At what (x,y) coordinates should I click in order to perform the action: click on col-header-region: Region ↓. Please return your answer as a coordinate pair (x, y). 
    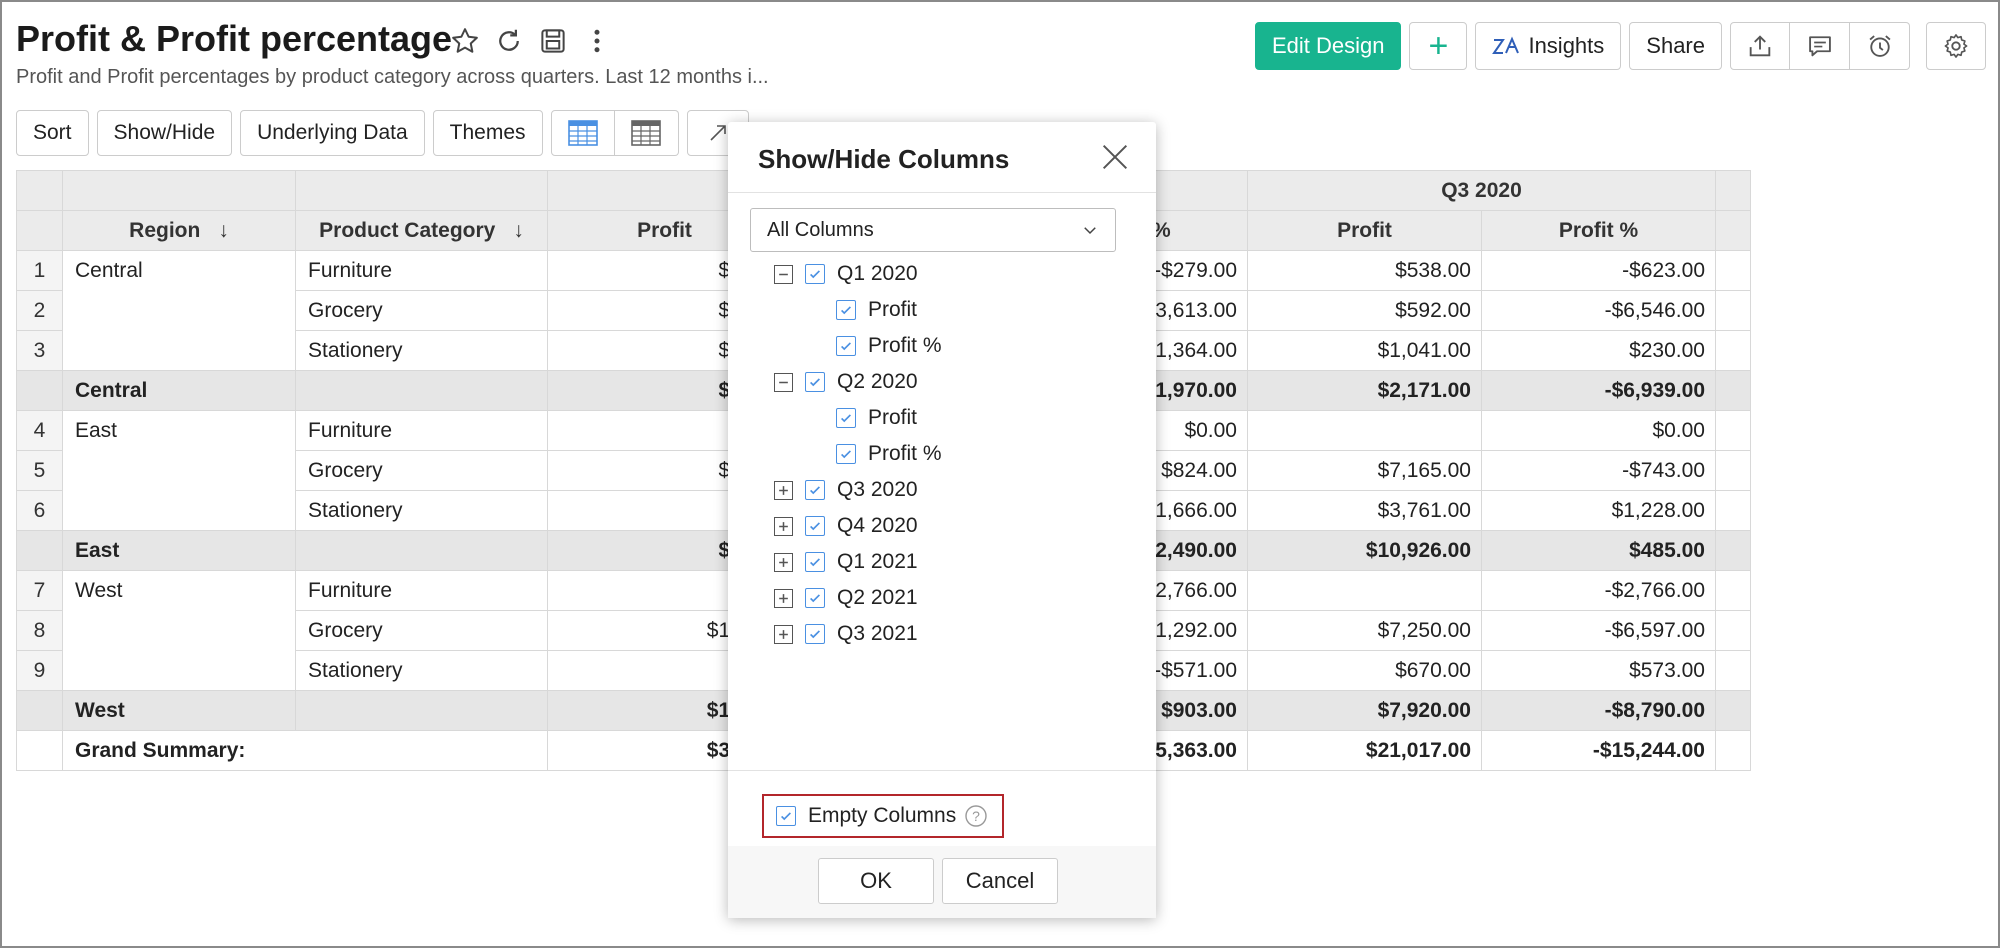
    Looking at the image, I should click on (179, 230).